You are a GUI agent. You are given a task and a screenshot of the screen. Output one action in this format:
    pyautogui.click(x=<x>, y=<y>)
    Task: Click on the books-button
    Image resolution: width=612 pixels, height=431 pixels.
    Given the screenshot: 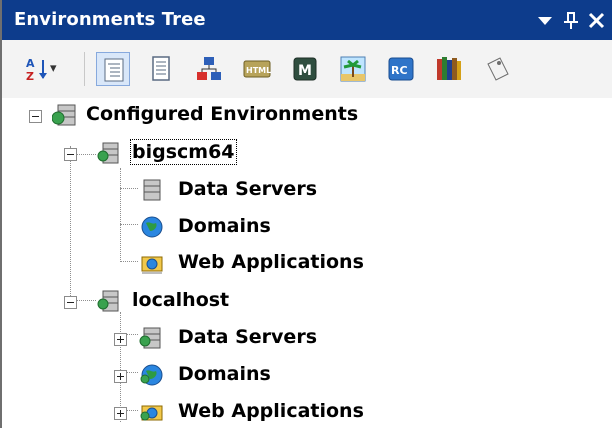 What is the action you would take?
    pyautogui.click(x=449, y=69)
    